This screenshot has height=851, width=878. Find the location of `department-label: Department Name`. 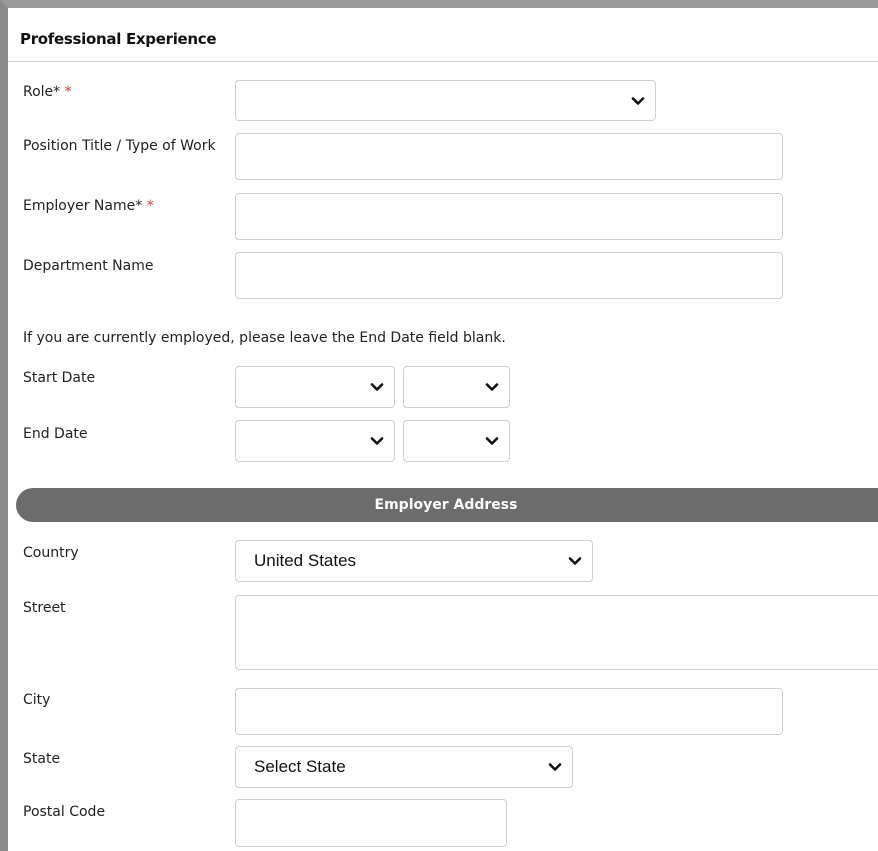

department-label: Department Name is located at coordinates (88, 266).